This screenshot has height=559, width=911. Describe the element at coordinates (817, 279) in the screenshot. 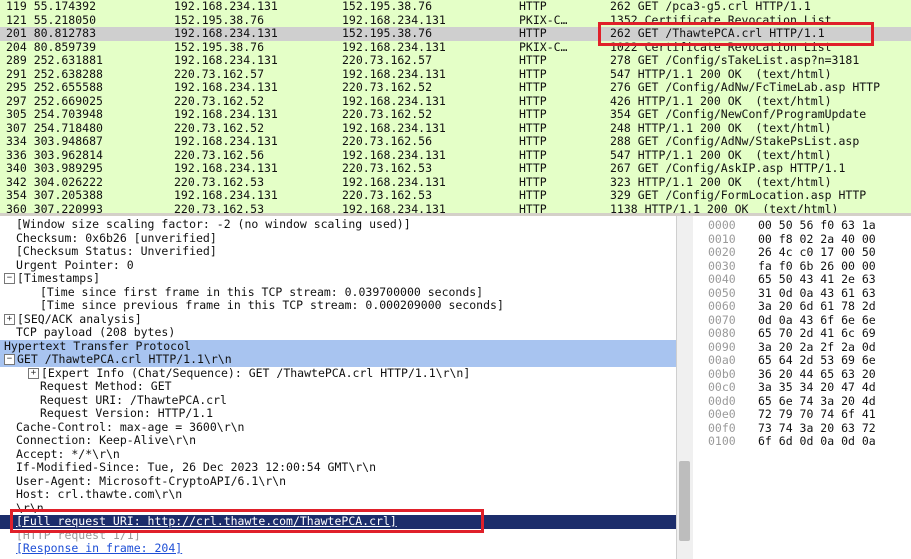

I see `hex-bytes: 65 50 43 41 2e 63` at that location.